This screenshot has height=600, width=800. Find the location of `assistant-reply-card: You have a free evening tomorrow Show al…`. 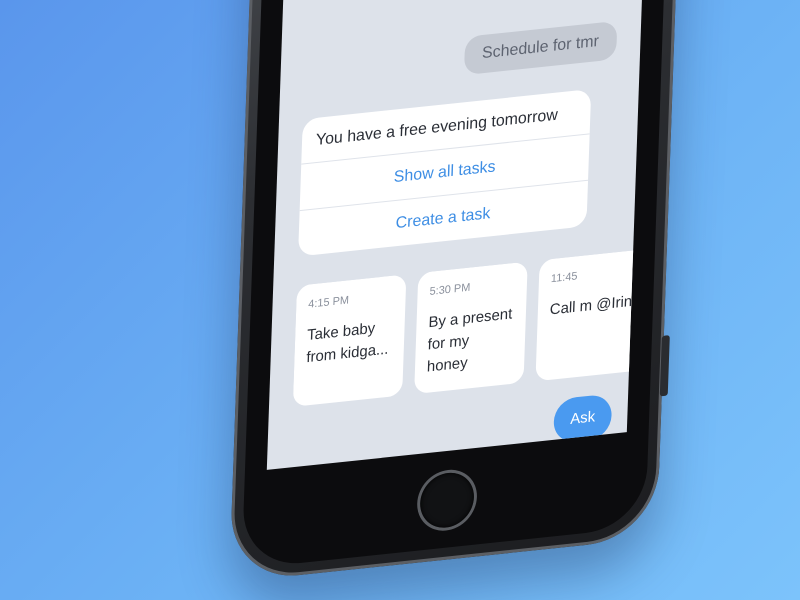

assistant-reply-card: You have a free evening tomorrow Show al… is located at coordinates (445, 172).